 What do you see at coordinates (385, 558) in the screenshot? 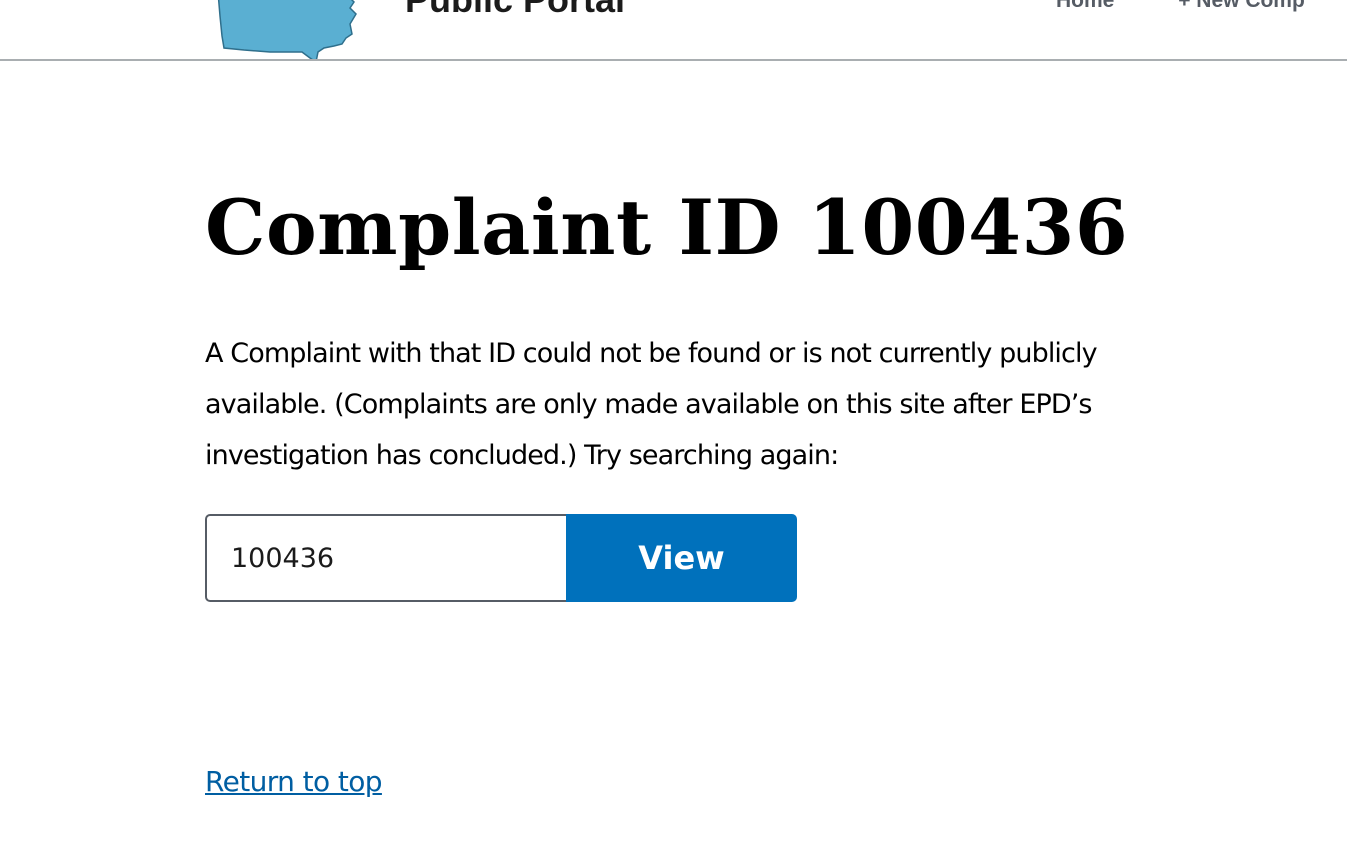
I see `complaint-id-input` at bounding box center [385, 558].